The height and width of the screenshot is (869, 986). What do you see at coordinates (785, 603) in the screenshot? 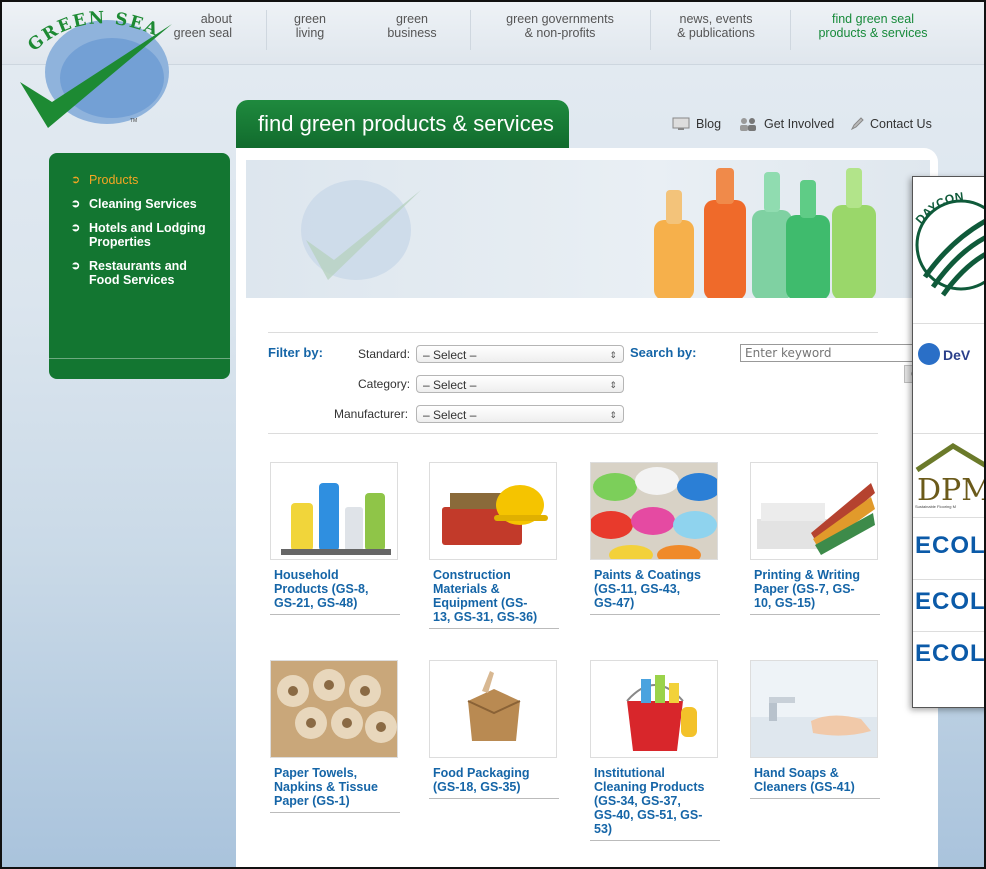
I see `label-line: 10, GS-15)` at bounding box center [785, 603].